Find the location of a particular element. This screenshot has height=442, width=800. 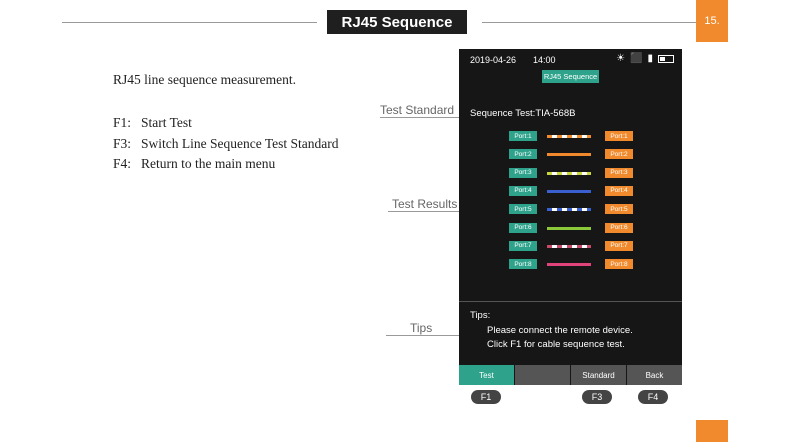

port-right-label: Port:4 is located at coordinates (619, 190).